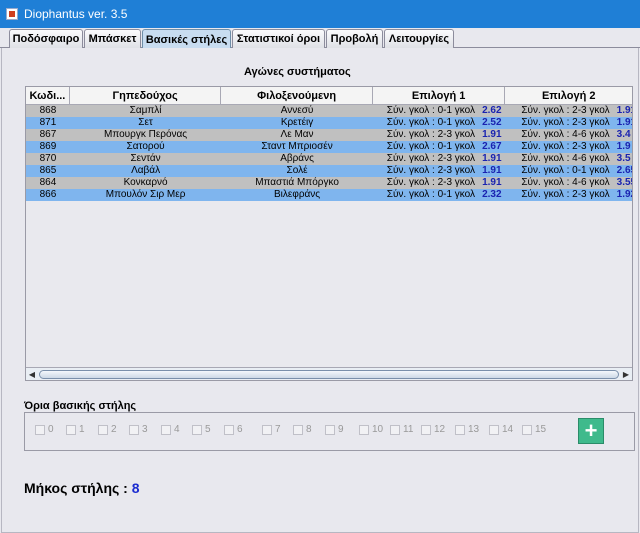 The width and height of the screenshot is (640, 533). What do you see at coordinates (48, 194) in the screenshot?
I see `cell-code: 866` at bounding box center [48, 194].